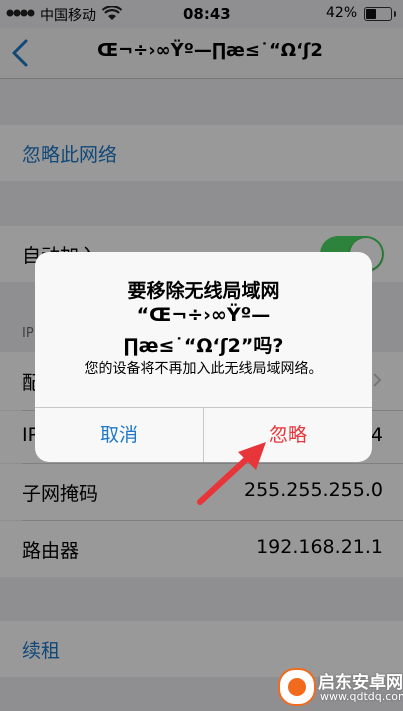  What do you see at coordinates (203, 291) in the screenshot?
I see `alert-title-line-1: 要移除无线局域网` at bounding box center [203, 291].